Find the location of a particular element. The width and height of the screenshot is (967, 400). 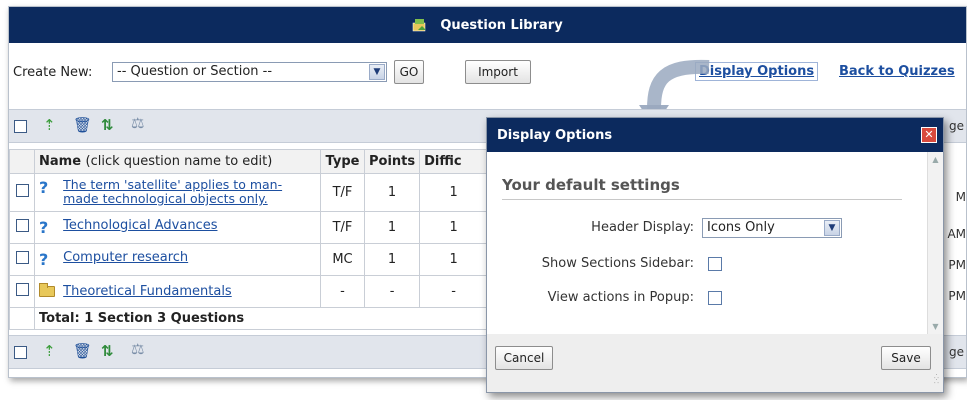

header-name-hint: (click question name to edit) is located at coordinates (179, 161).